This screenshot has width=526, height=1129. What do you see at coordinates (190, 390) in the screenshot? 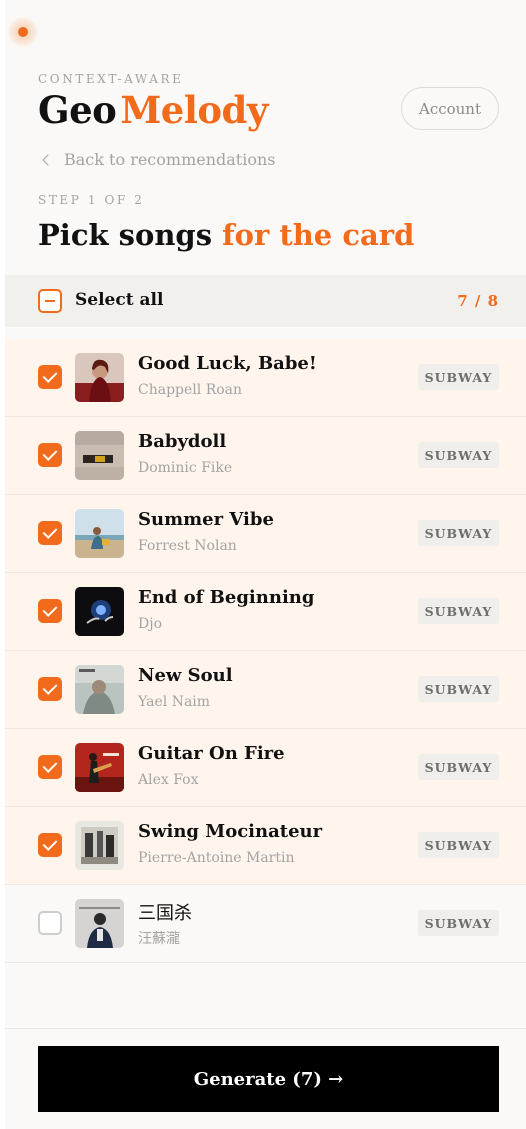
I see `song-artist: Chappell Roan` at bounding box center [190, 390].